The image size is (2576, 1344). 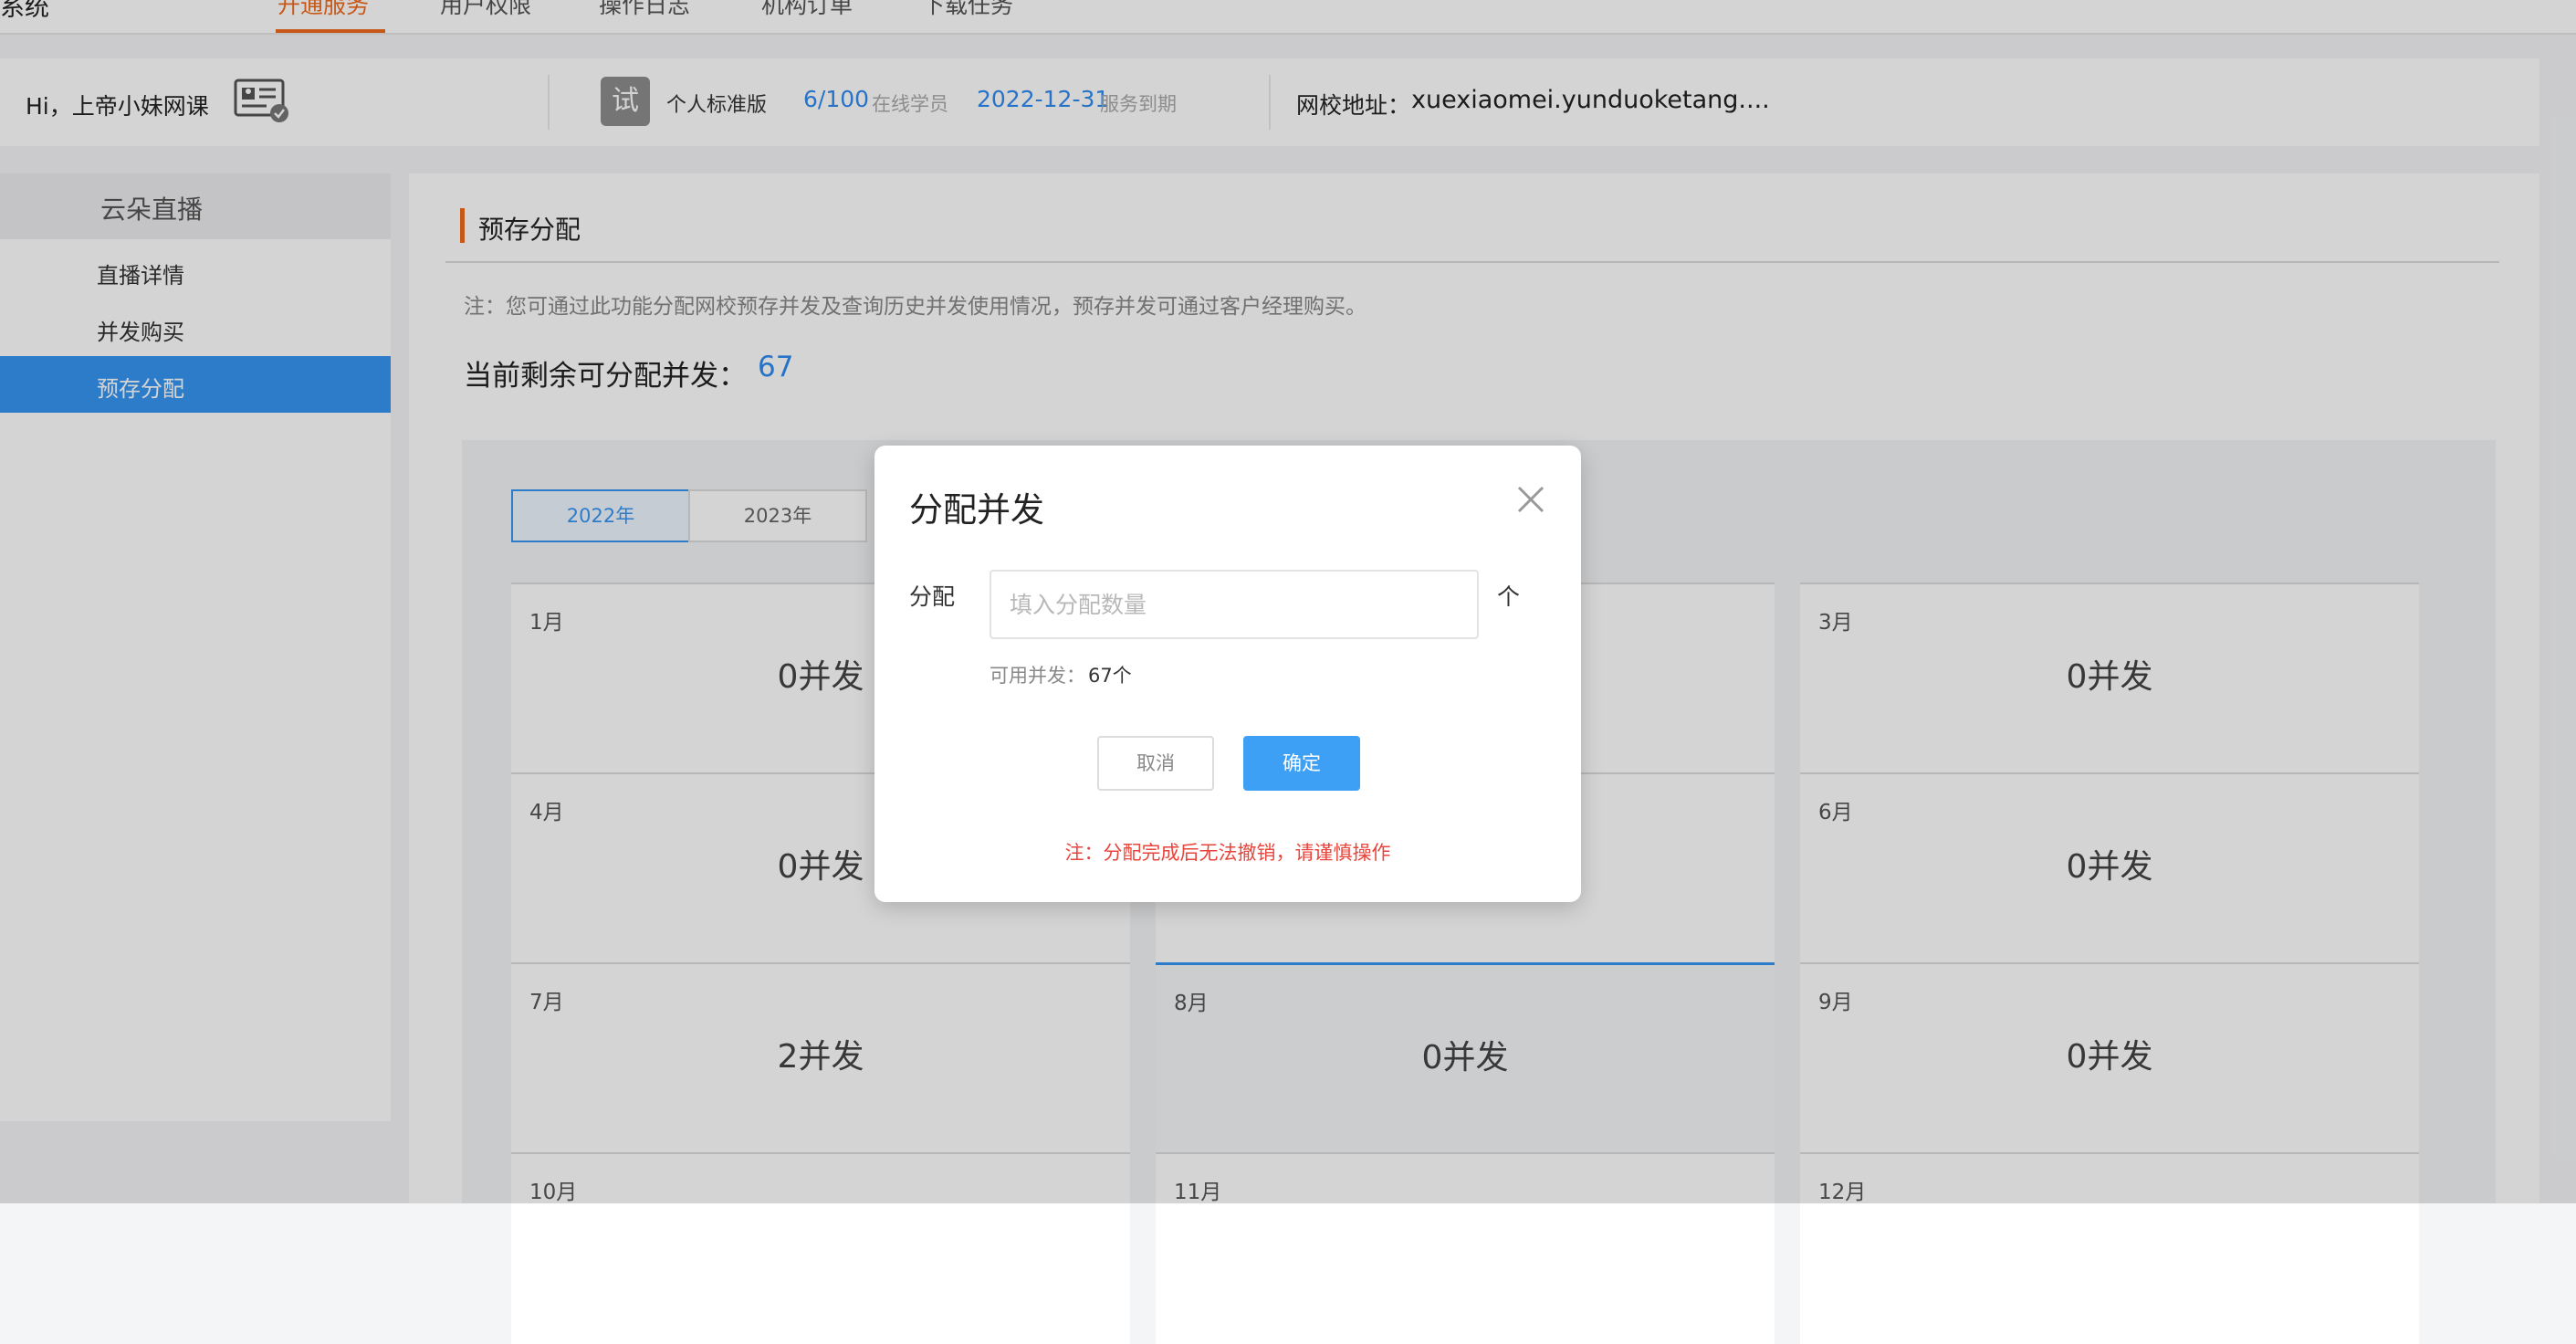 What do you see at coordinates (1037, 676) in the screenshot?
I see `available-label: 可用并发：` at bounding box center [1037, 676].